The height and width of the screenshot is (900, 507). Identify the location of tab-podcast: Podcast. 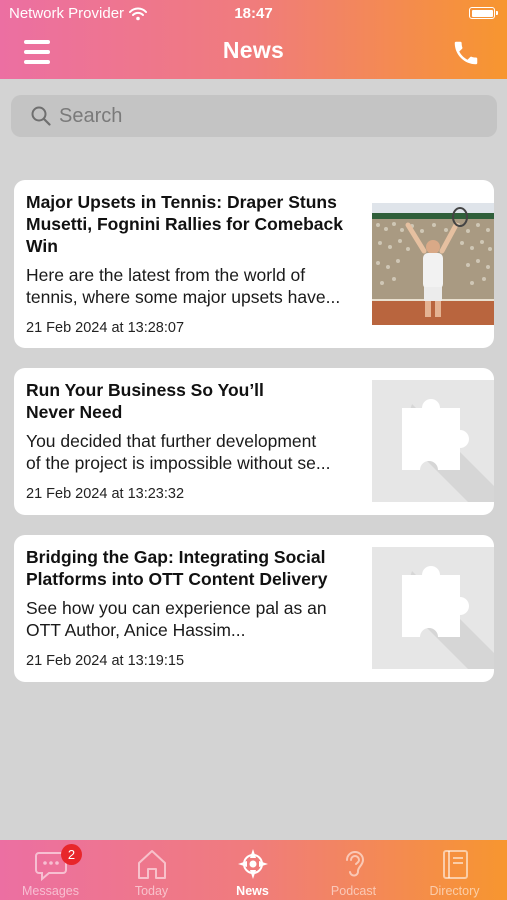
(353, 870).